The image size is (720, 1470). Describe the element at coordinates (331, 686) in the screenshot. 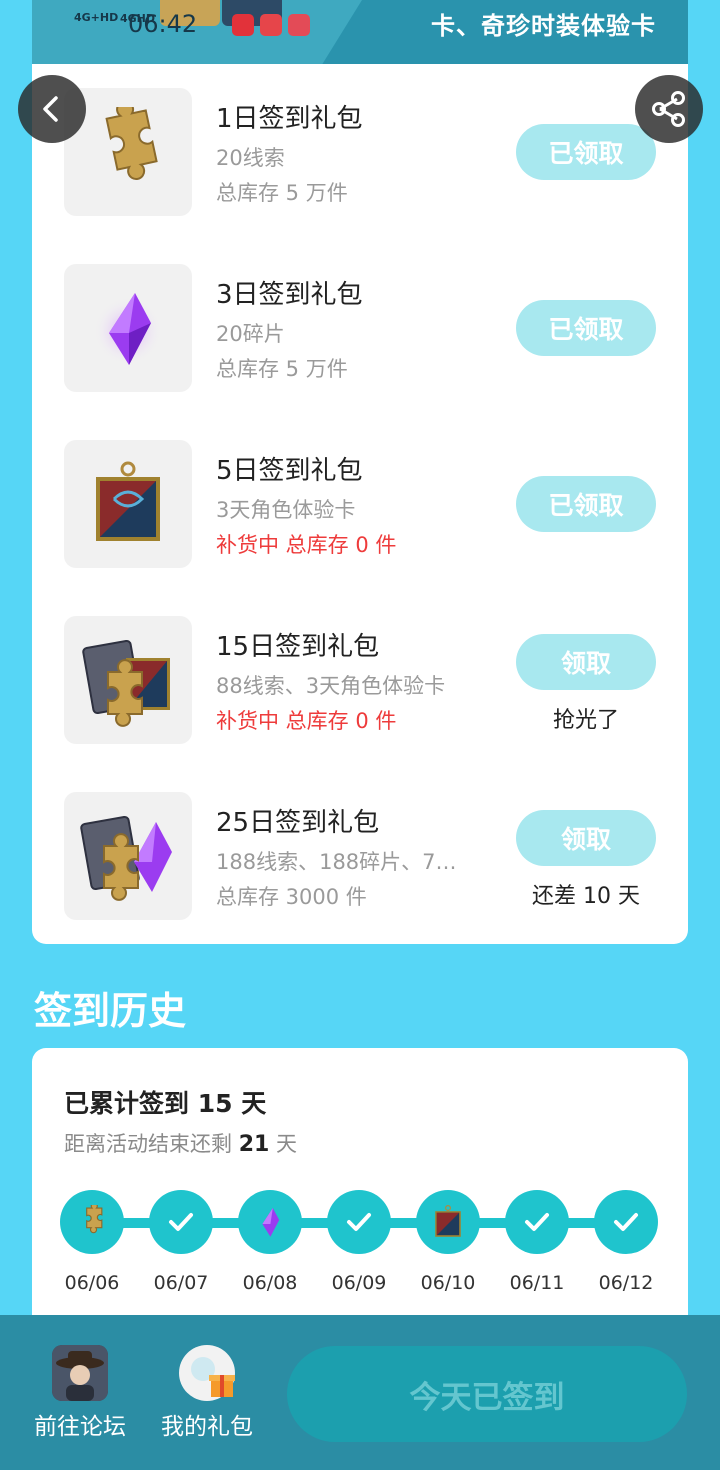

I see `gift-description: 88线索、3天角色体验卡` at that location.